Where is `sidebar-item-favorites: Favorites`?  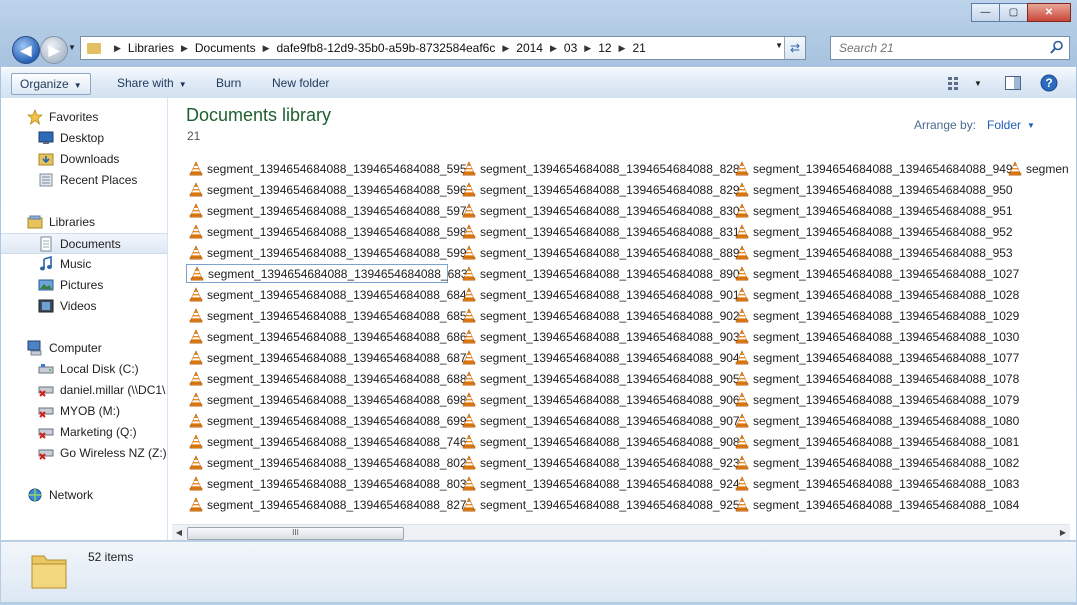 sidebar-item-favorites: Favorites is located at coordinates (97, 116).